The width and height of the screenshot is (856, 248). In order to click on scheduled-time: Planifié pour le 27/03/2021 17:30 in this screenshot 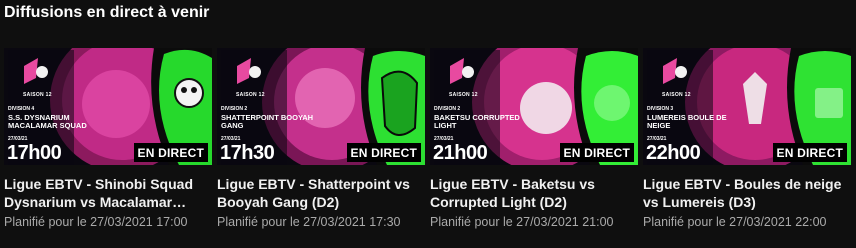, I will do `click(309, 222)`.